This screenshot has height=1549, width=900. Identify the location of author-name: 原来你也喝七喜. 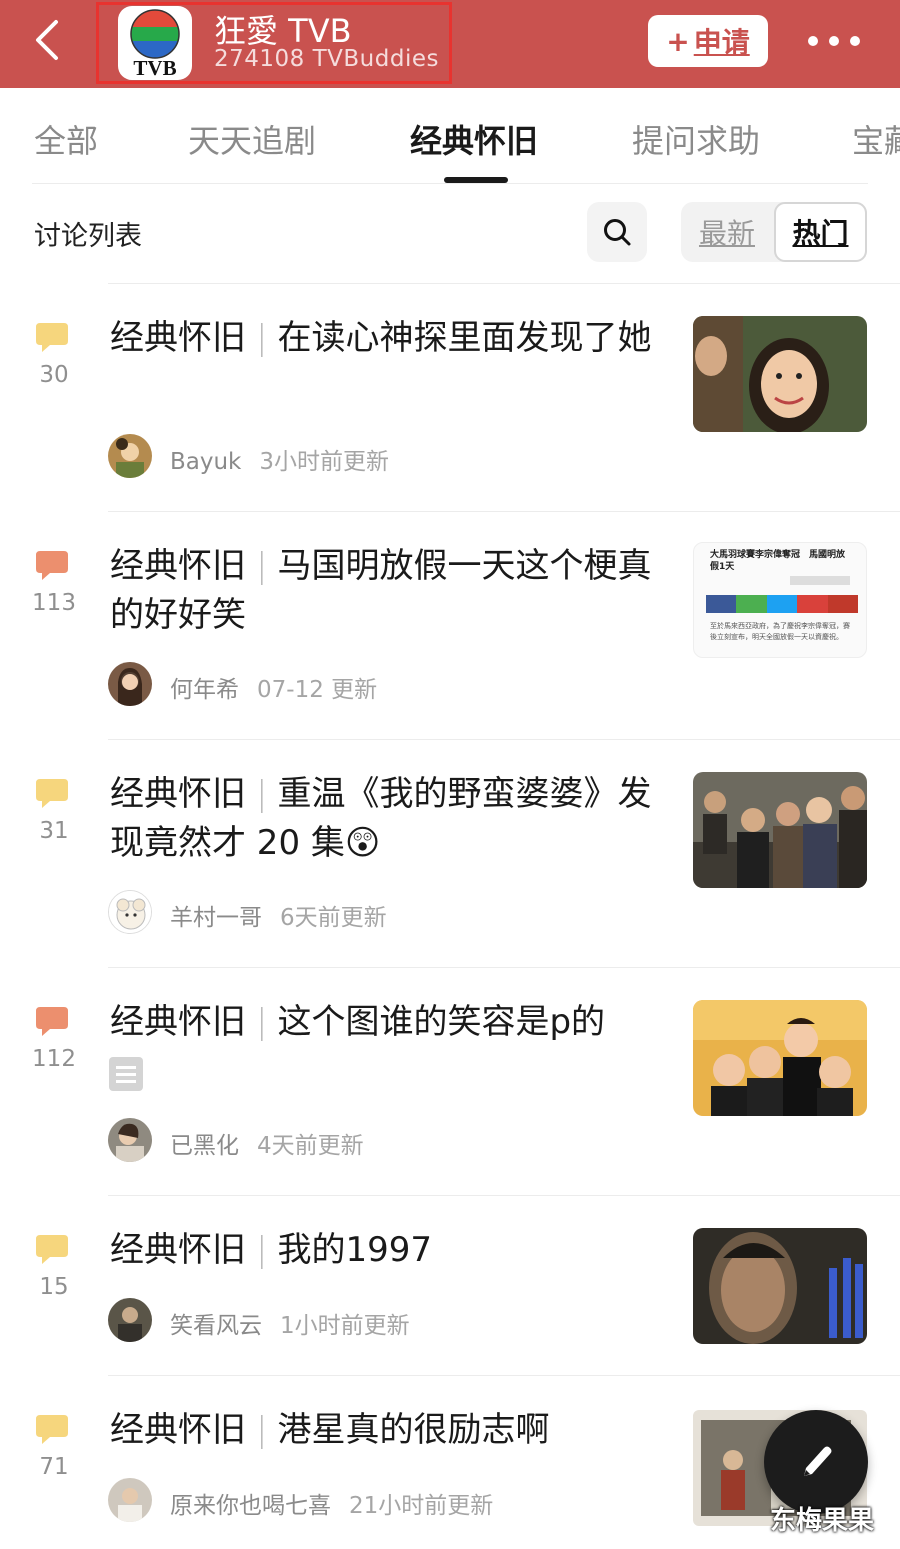
(250, 1506).